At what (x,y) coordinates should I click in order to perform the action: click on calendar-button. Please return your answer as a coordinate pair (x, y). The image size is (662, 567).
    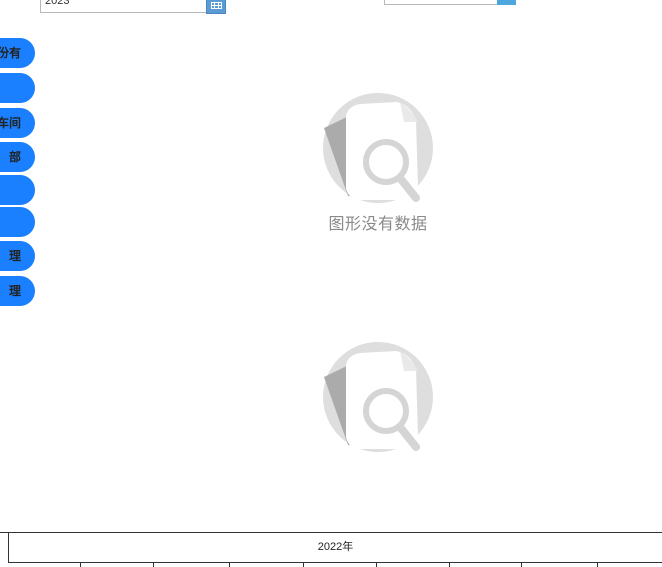
    Looking at the image, I should click on (216, 7).